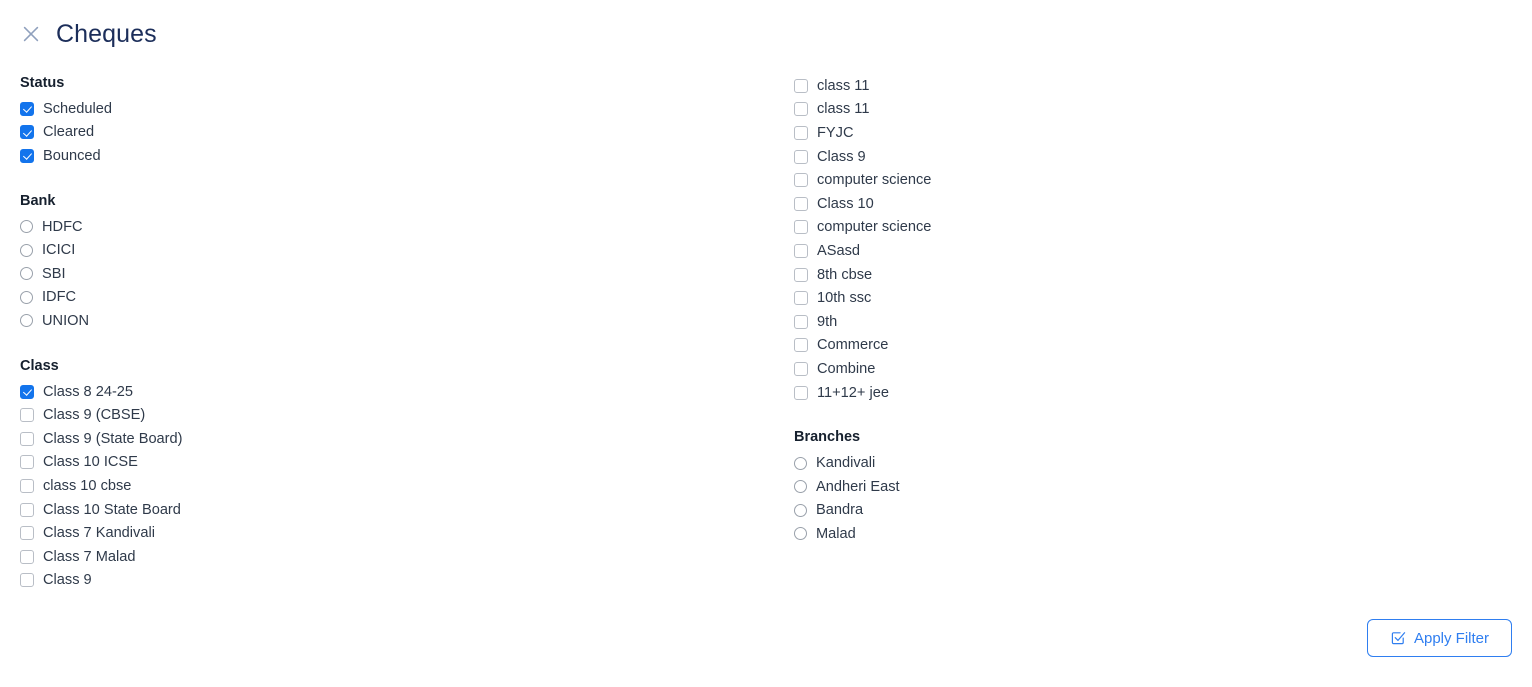 The image size is (1532, 687). Describe the element at coordinates (390, 321) in the screenshot. I see `radio-option-row: UNION` at that location.